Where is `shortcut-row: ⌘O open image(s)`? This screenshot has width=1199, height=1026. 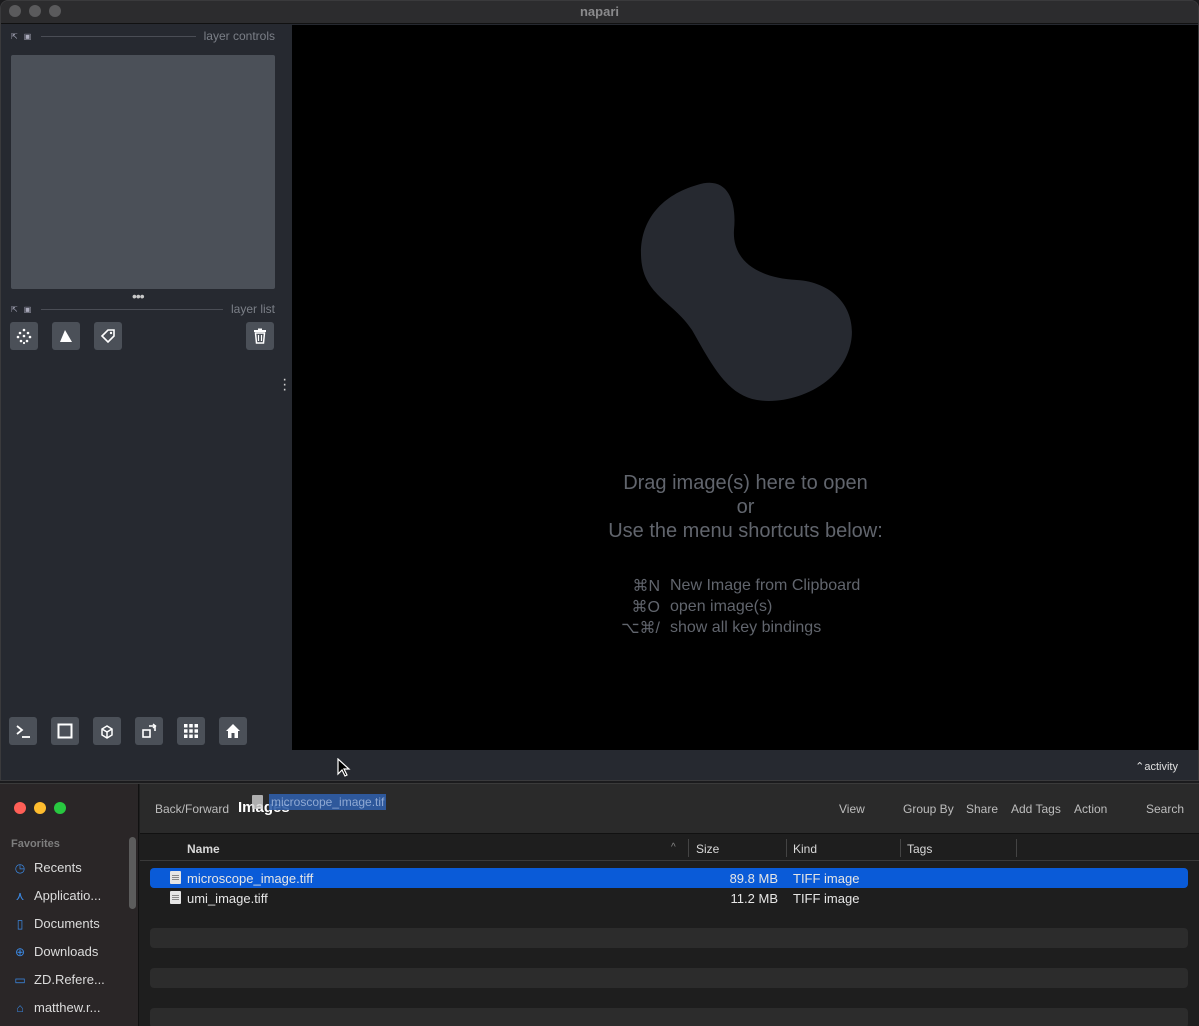
shortcut-row: ⌘O open image(s) is located at coordinates (735, 606).